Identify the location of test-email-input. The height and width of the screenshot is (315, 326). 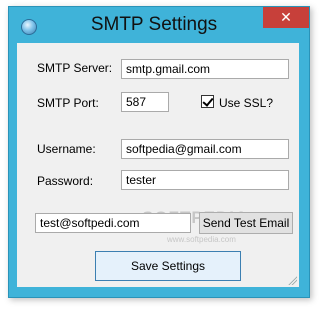
(113, 223).